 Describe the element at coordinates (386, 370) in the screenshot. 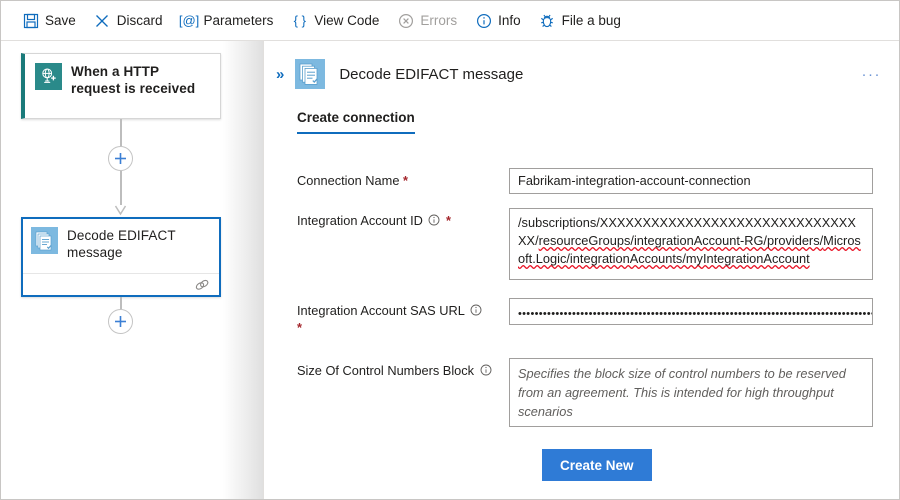

I see `control-numbers-block-label-text: Size Of Control Numbers Block` at that location.